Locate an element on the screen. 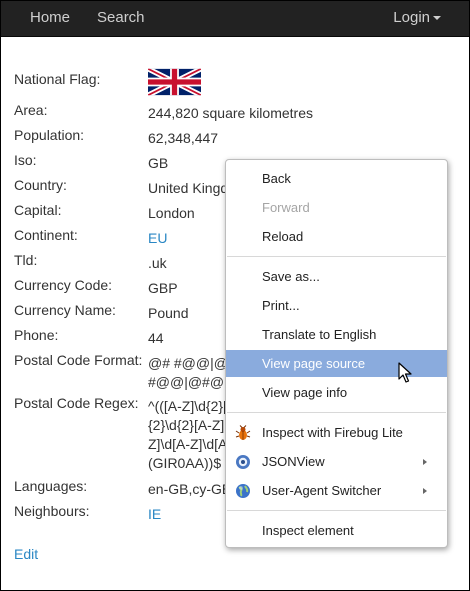  nav-home-link: Home is located at coordinates (50, 18).